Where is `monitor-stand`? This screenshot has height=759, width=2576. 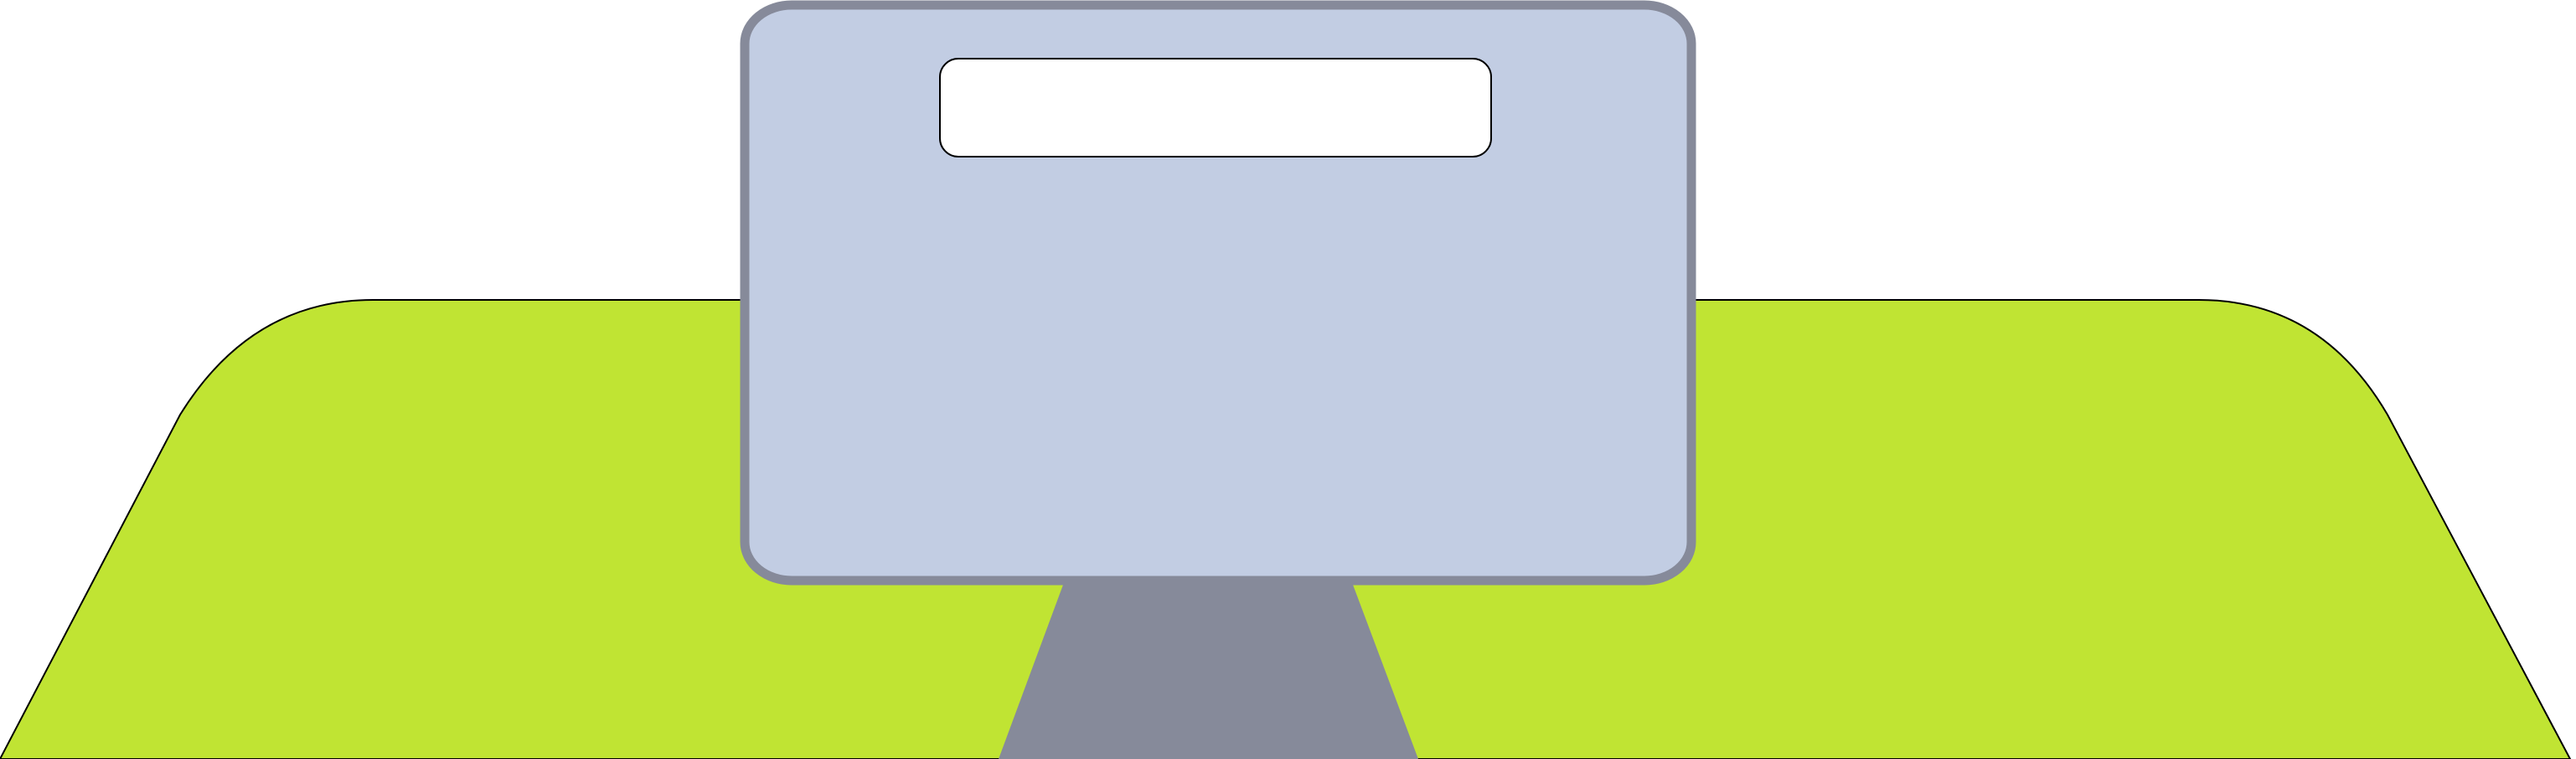 monitor-stand is located at coordinates (1208, 668).